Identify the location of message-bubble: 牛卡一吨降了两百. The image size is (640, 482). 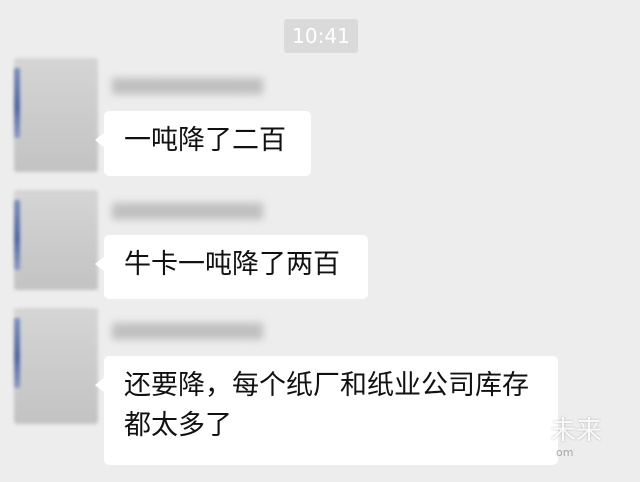
(231, 267).